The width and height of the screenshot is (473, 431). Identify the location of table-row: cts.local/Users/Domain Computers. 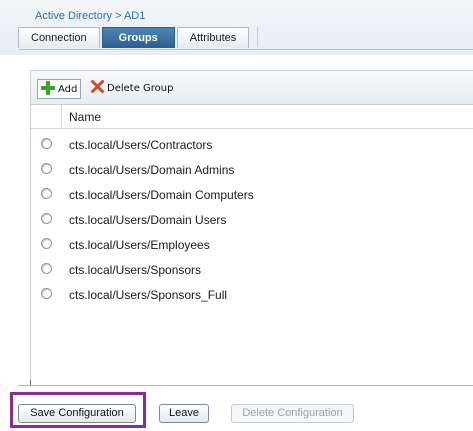
(252, 197).